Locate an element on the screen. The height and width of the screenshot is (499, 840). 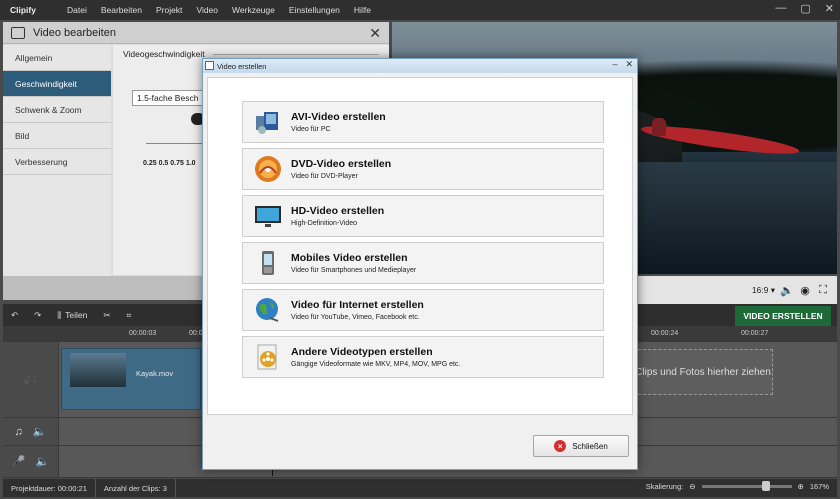
undo-icon: ↶ is located at coordinates (14, 315).